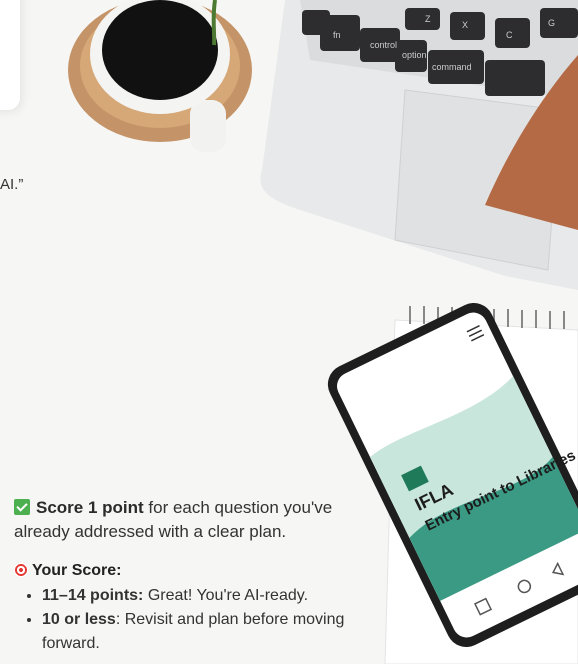 This screenshot has width=578, height=664. What do you see at coordinates (337, 35) in the screenshot?
I see `key-fn: fn` at bounding box center [337, 35].